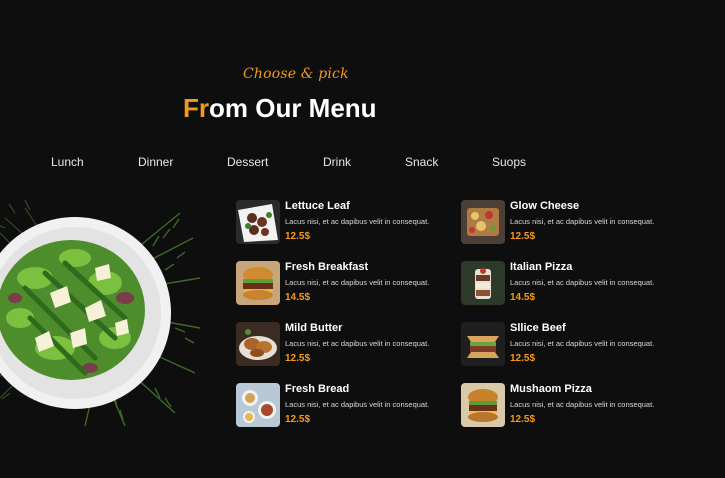 Image resolution: width=725 pixels, height=478 pixels. I want to click on item-name: Mushaom Pizza, so click(551, 389).